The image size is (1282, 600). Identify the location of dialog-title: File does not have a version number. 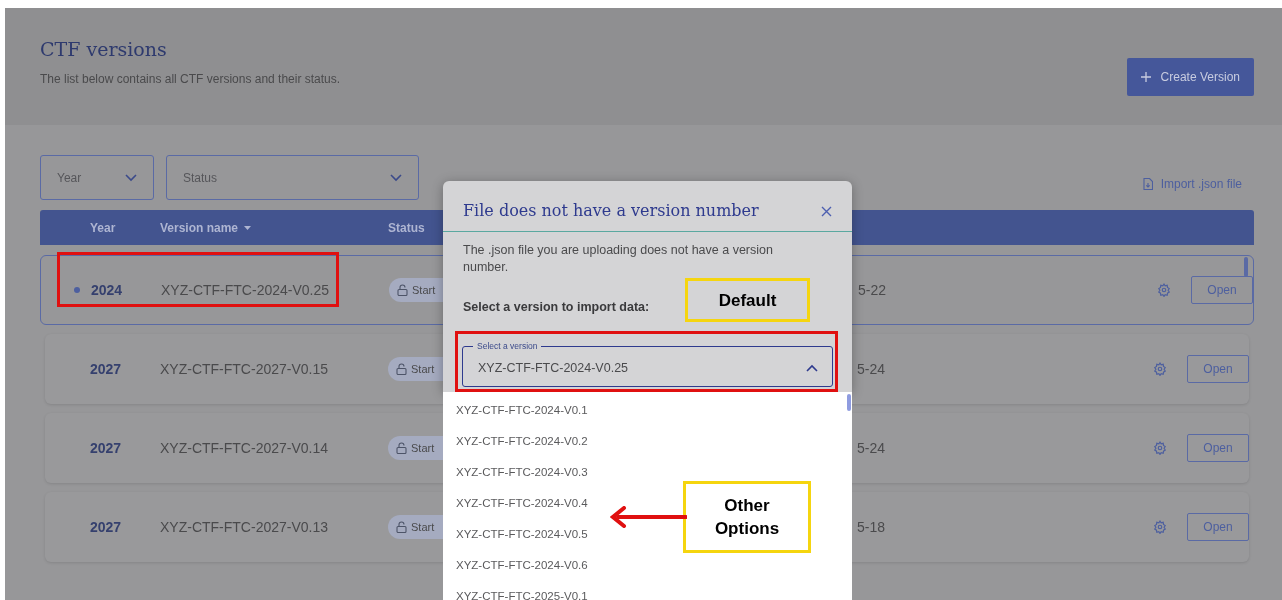
(611, 211).